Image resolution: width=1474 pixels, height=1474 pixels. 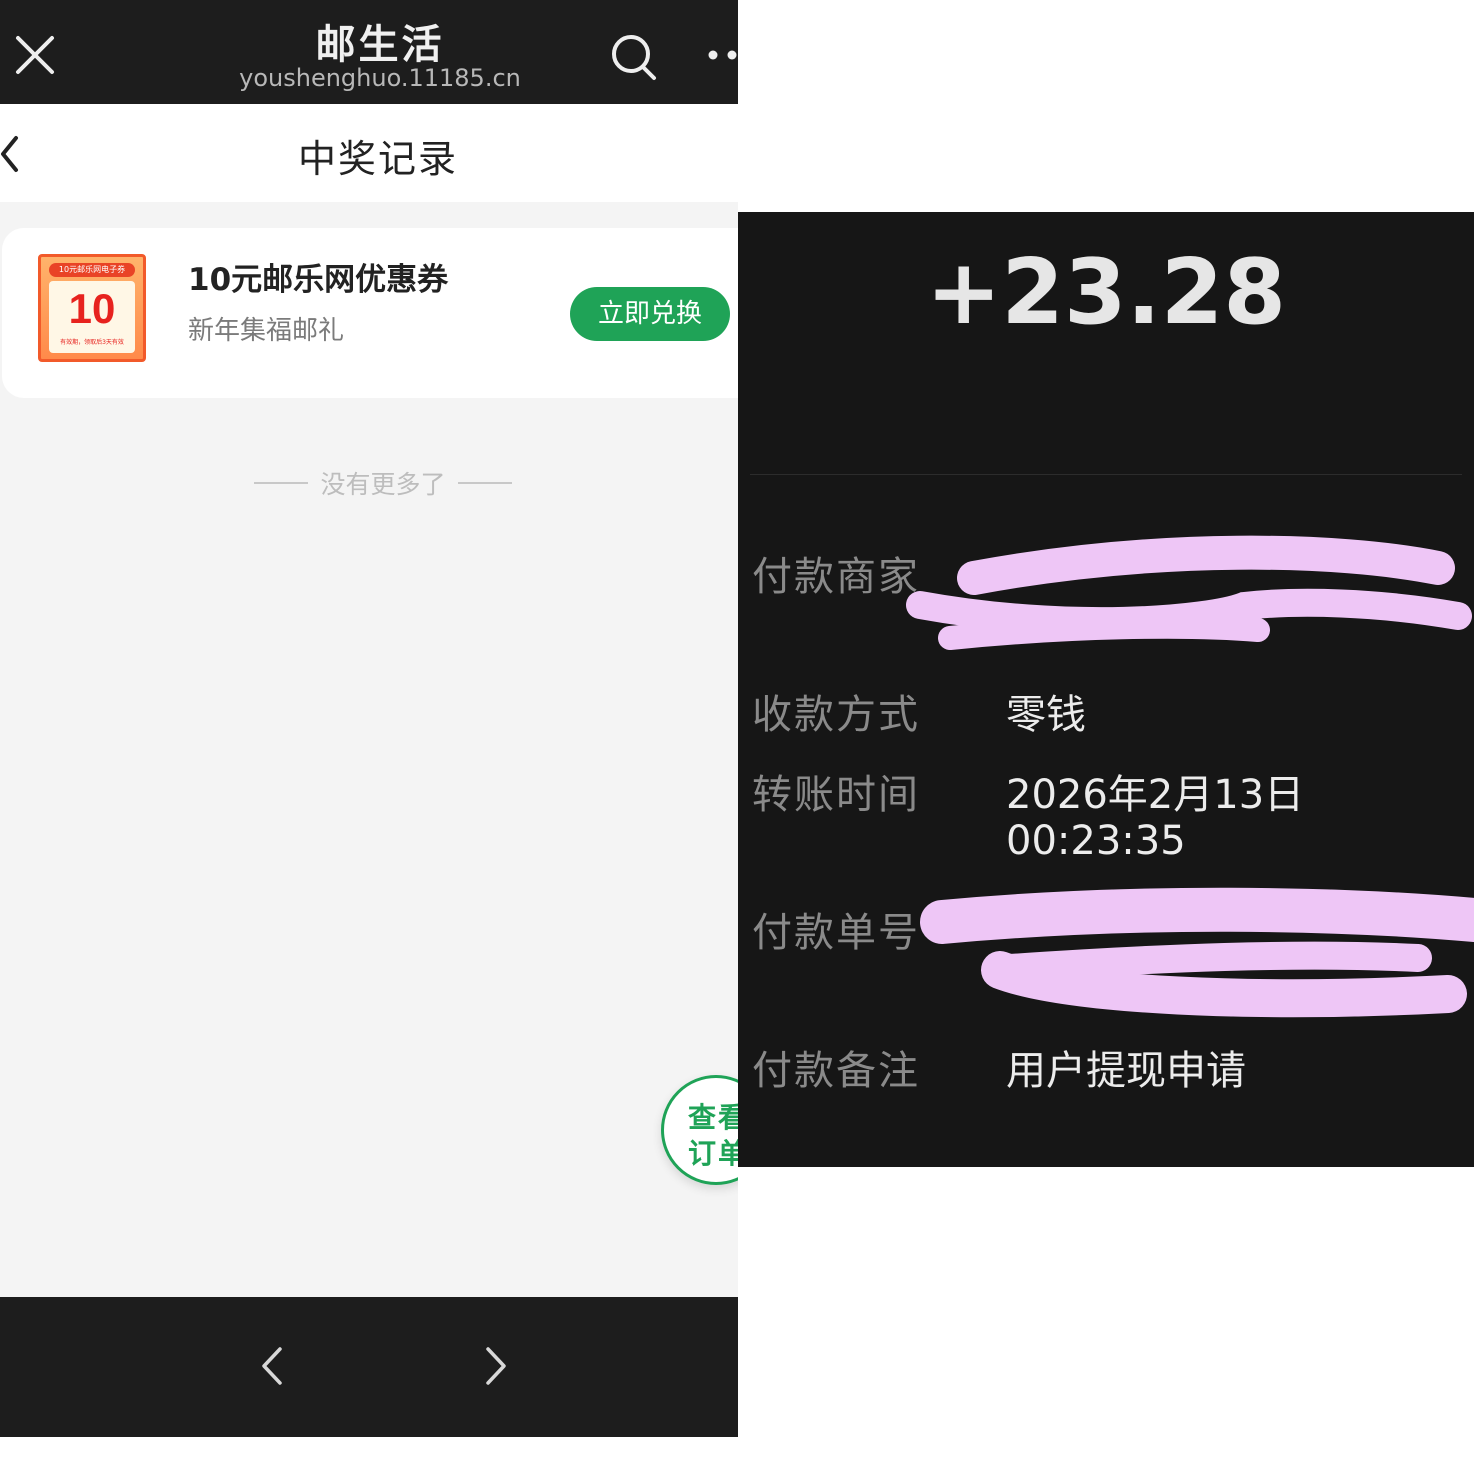 What do you see at coordinates (377, 159) in the screenshot?
I see `page-title: 中奖记录` at bounding box center [377, 159].